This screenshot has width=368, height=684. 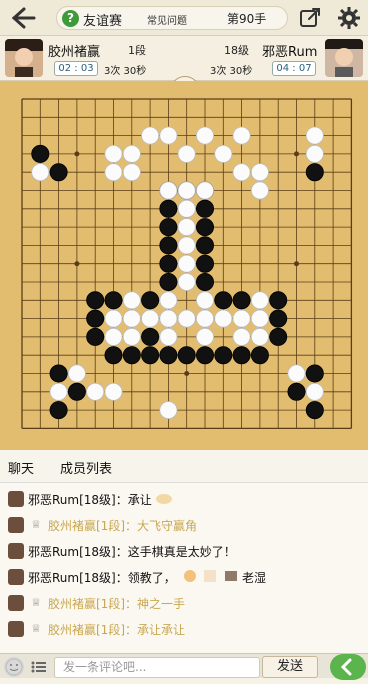 I want to click on help-icon: ?, so click(x=70, y=18).